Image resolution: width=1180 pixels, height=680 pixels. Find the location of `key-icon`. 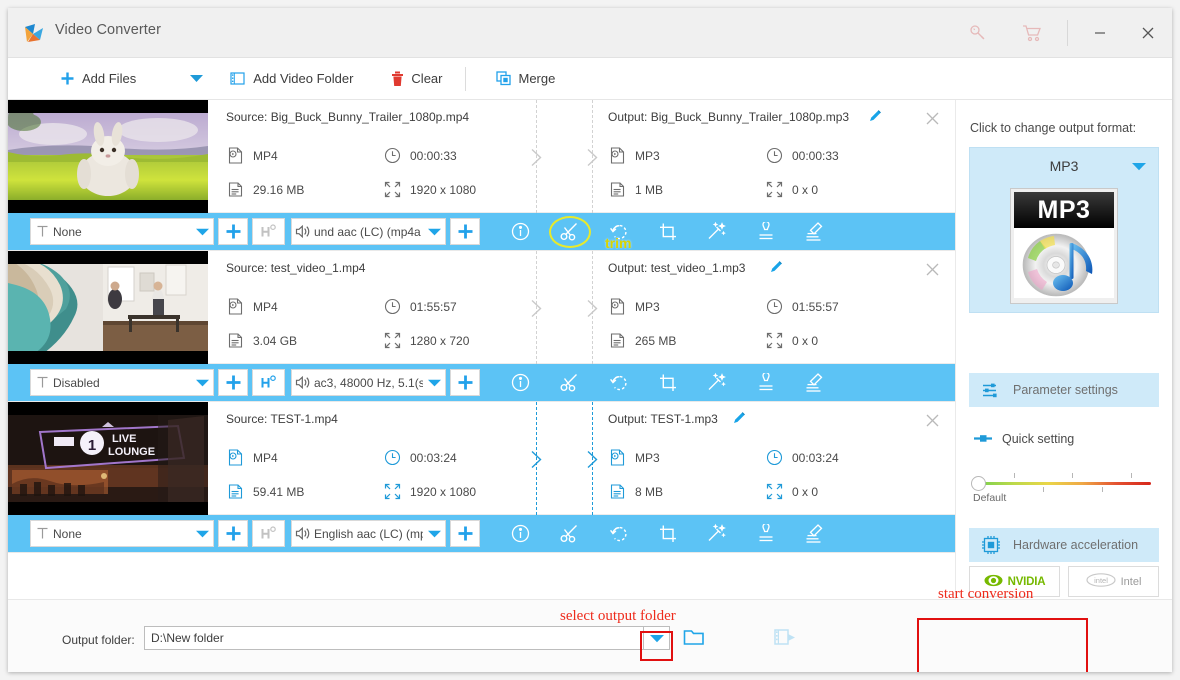

key-icon is located at coordinates (978, 33).